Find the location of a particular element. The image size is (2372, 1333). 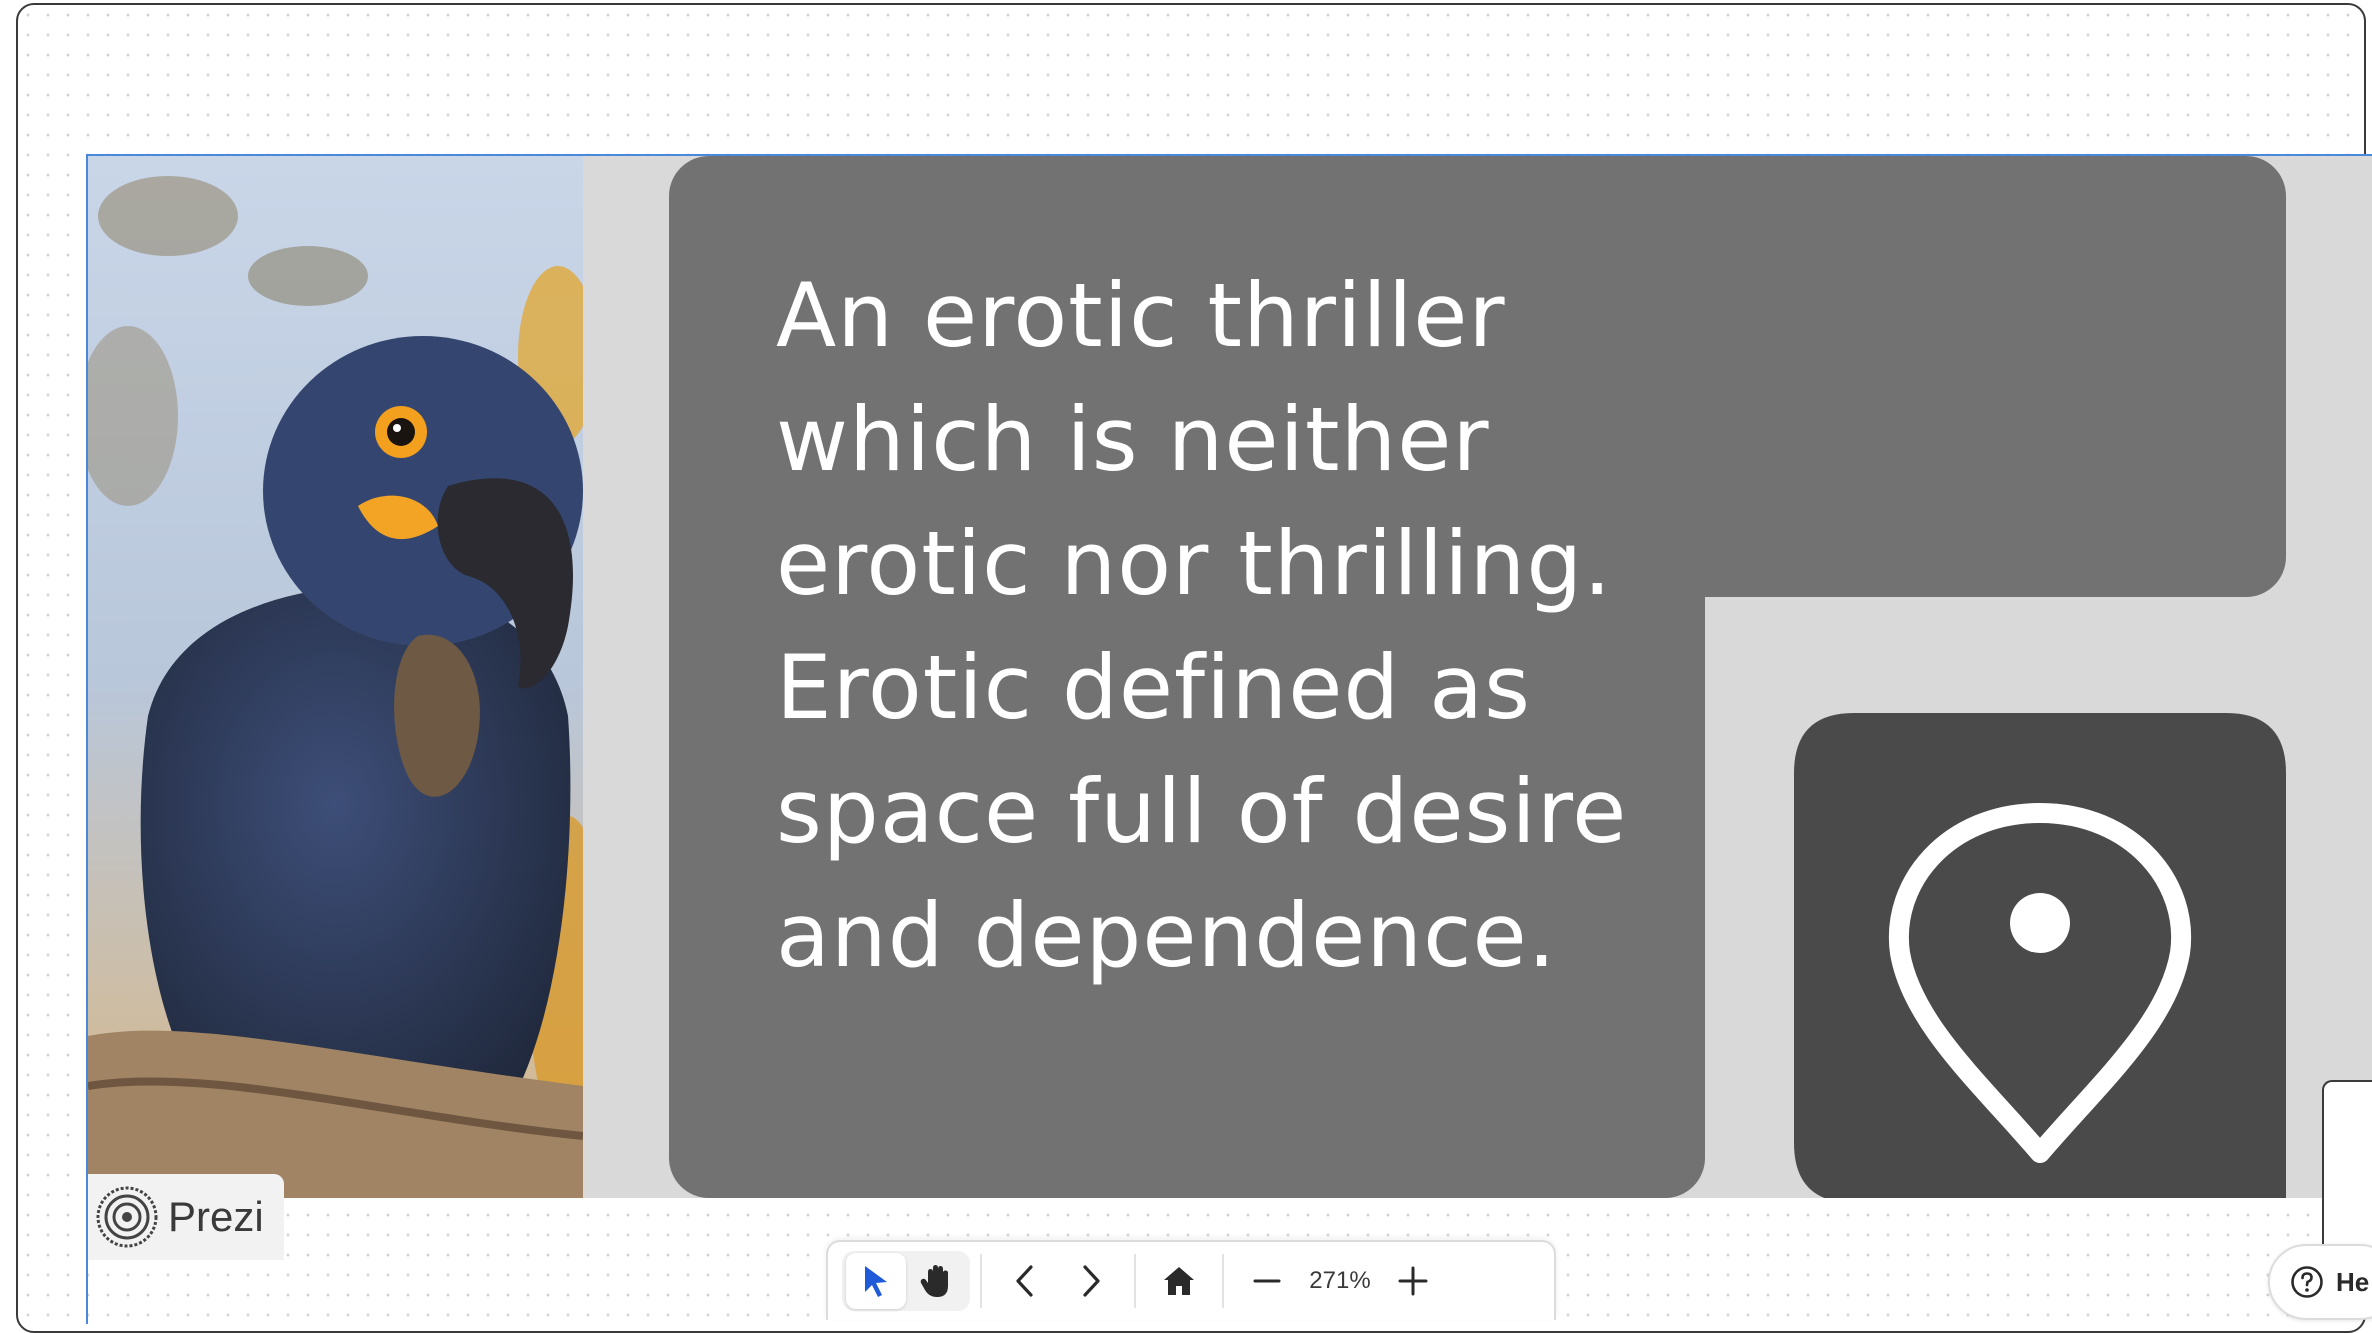

zoom-in-button is located at coordinates (1413, 1281).